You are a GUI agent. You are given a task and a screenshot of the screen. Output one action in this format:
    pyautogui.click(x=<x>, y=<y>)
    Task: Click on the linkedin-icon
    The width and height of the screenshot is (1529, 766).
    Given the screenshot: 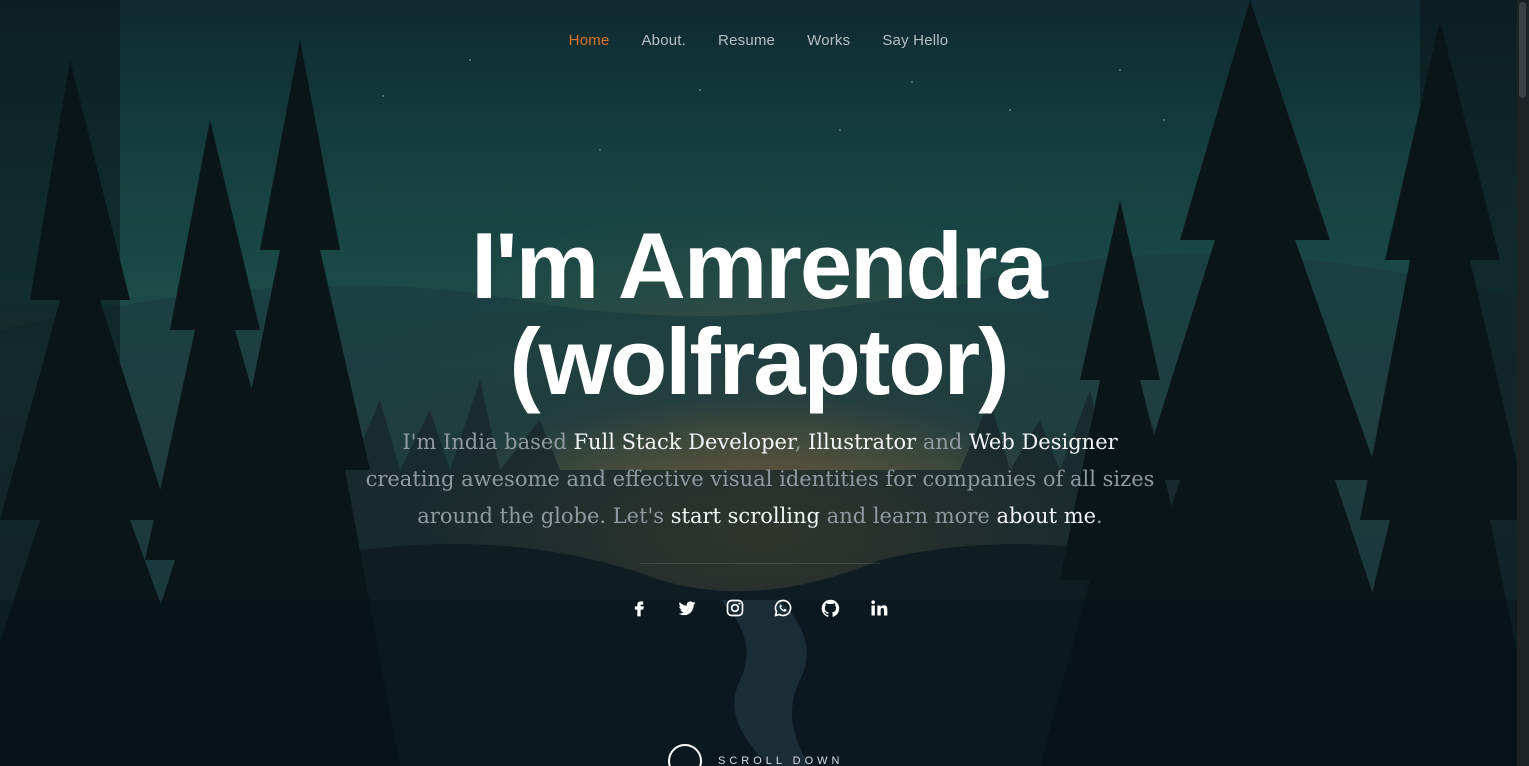 What is the action you would take?
    pyautogui.click(x=879, y=608)
    